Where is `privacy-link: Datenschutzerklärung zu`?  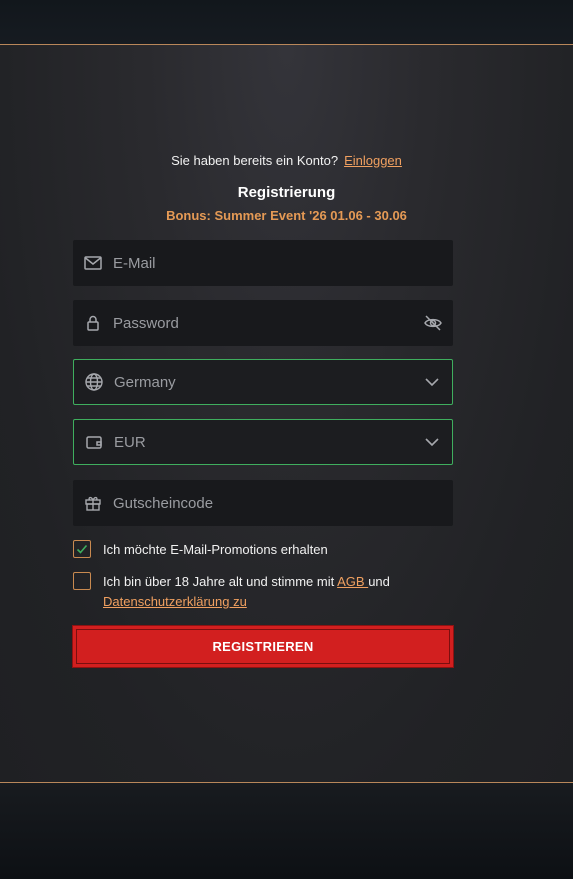
privacy-link: Datenschutzerklärung zu is located at coordinates (175, 601).